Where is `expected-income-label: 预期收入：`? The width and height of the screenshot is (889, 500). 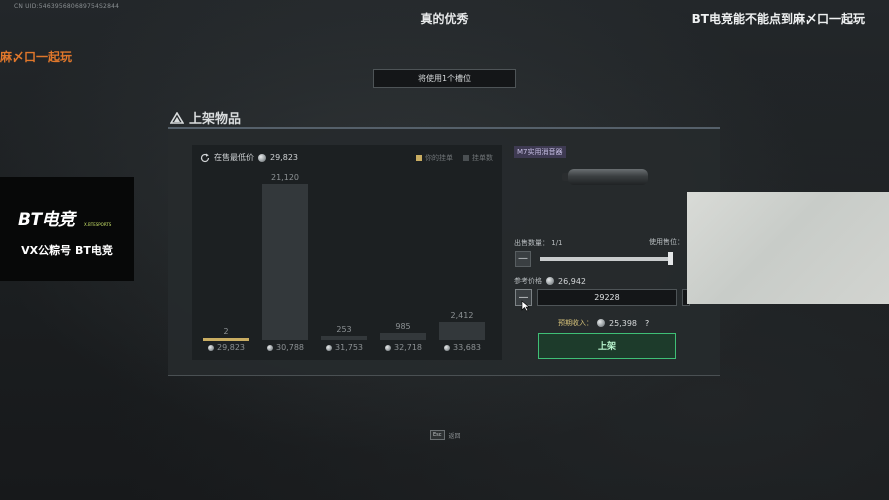
expected-income-label: 预期收入： is located at coordinates (575, 323).